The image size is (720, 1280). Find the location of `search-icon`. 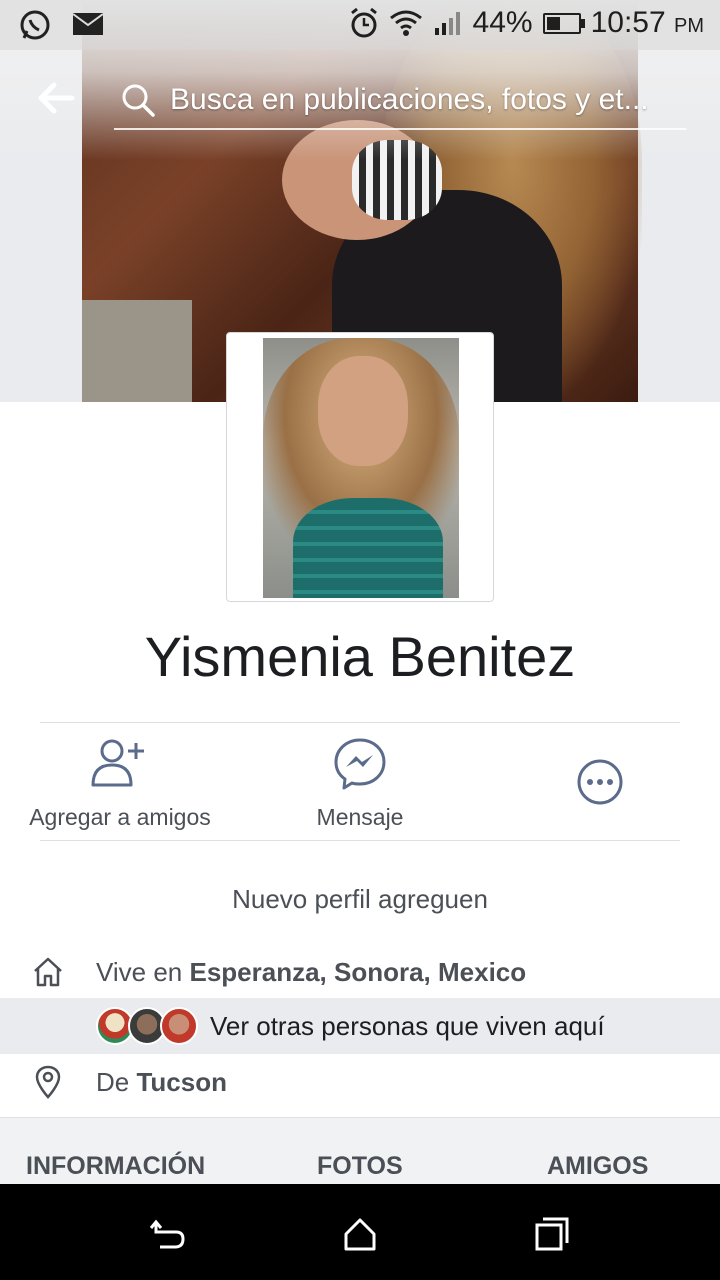

search-icon is located at coordinates (138, 100).